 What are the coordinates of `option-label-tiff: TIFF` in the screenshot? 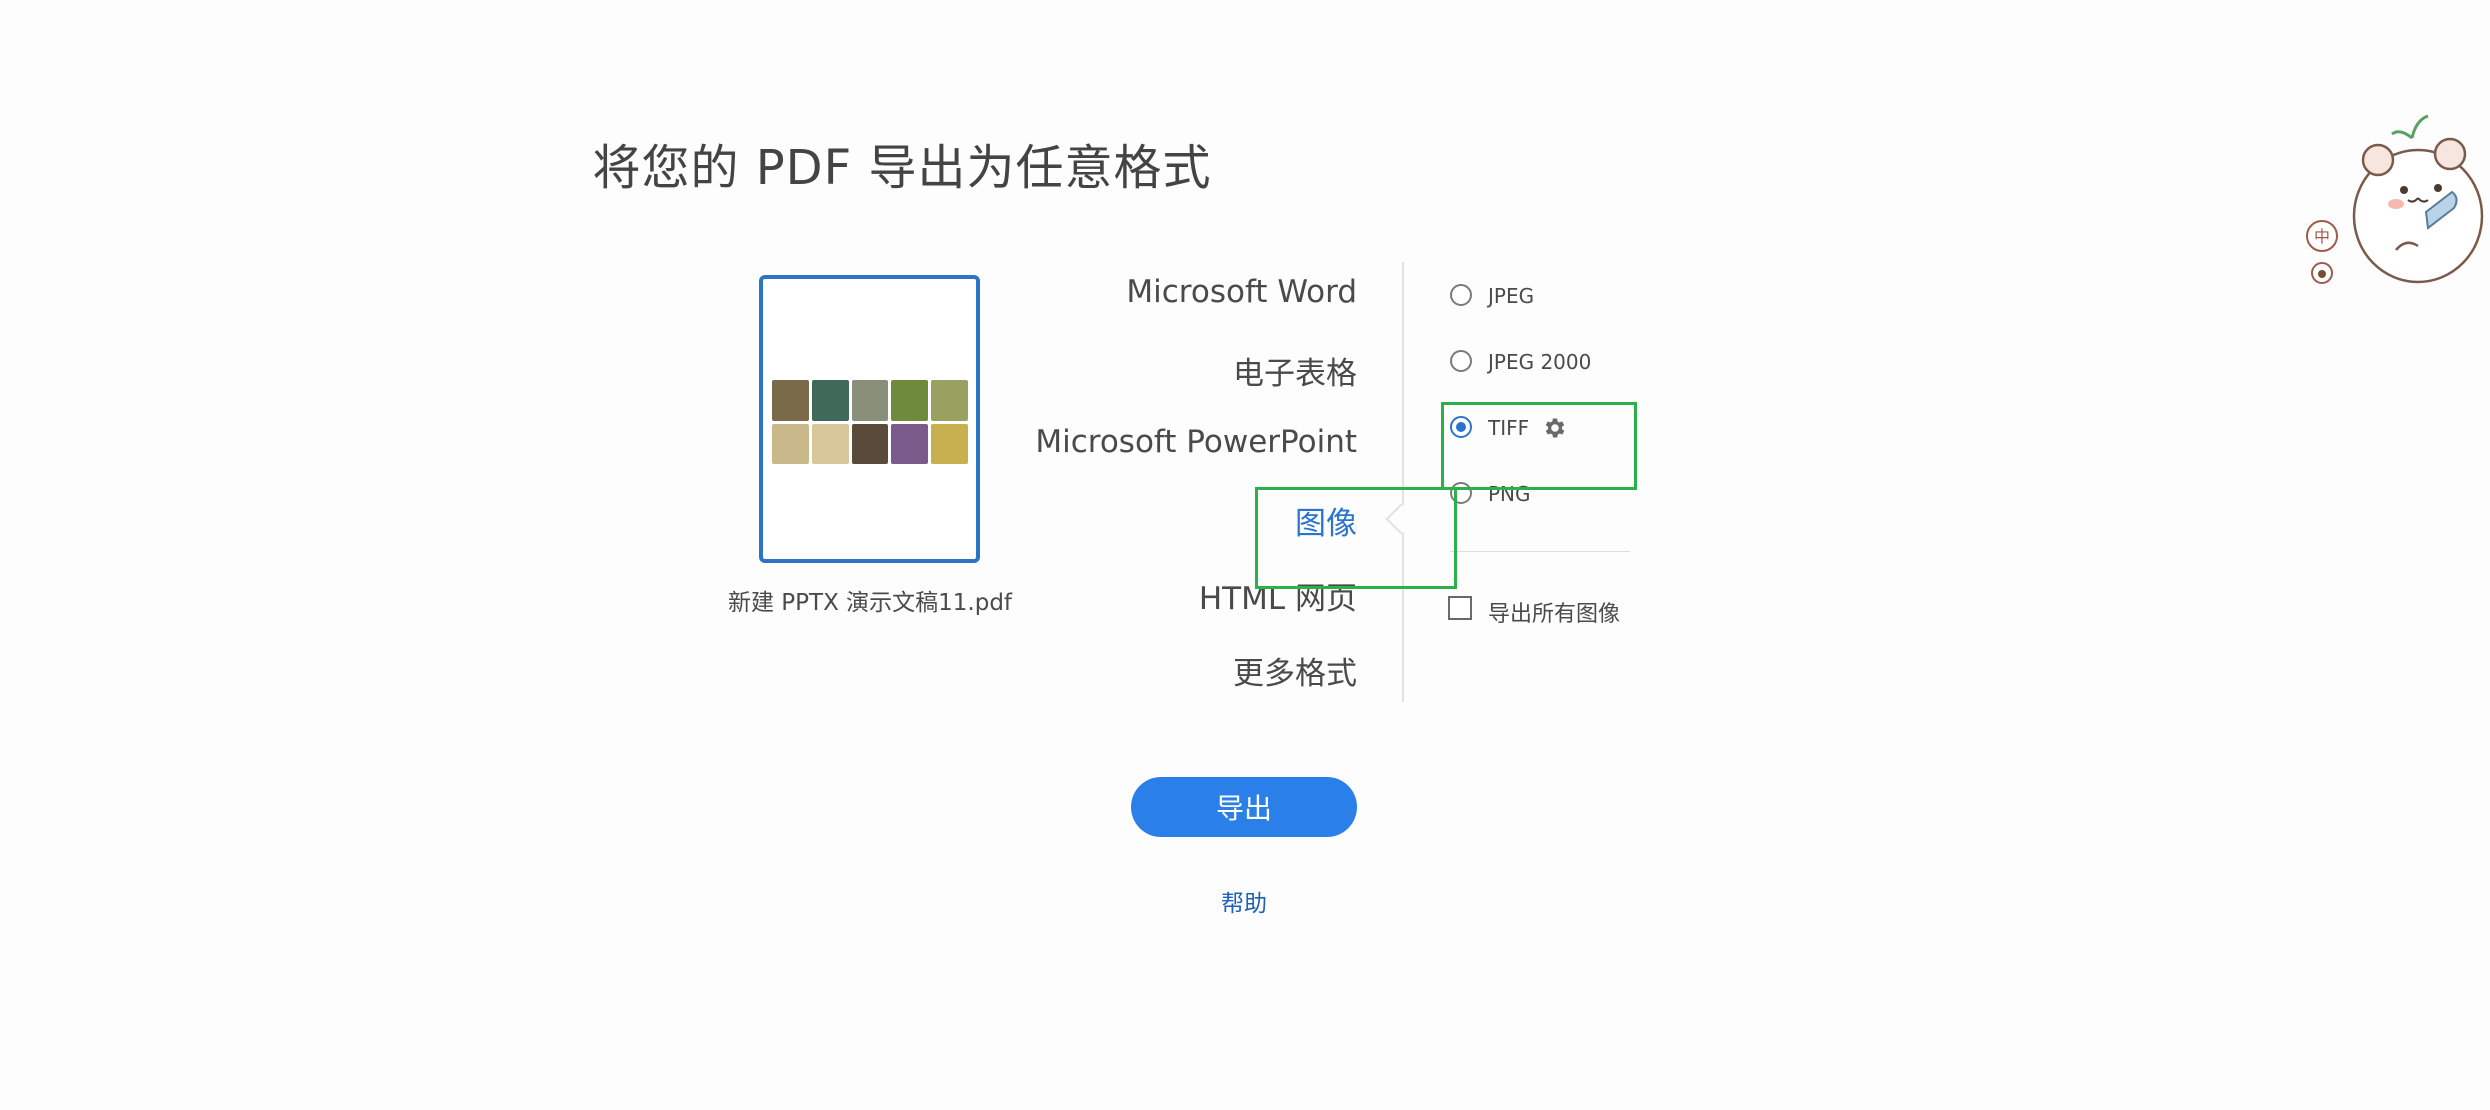 It's located at (1509, 428).